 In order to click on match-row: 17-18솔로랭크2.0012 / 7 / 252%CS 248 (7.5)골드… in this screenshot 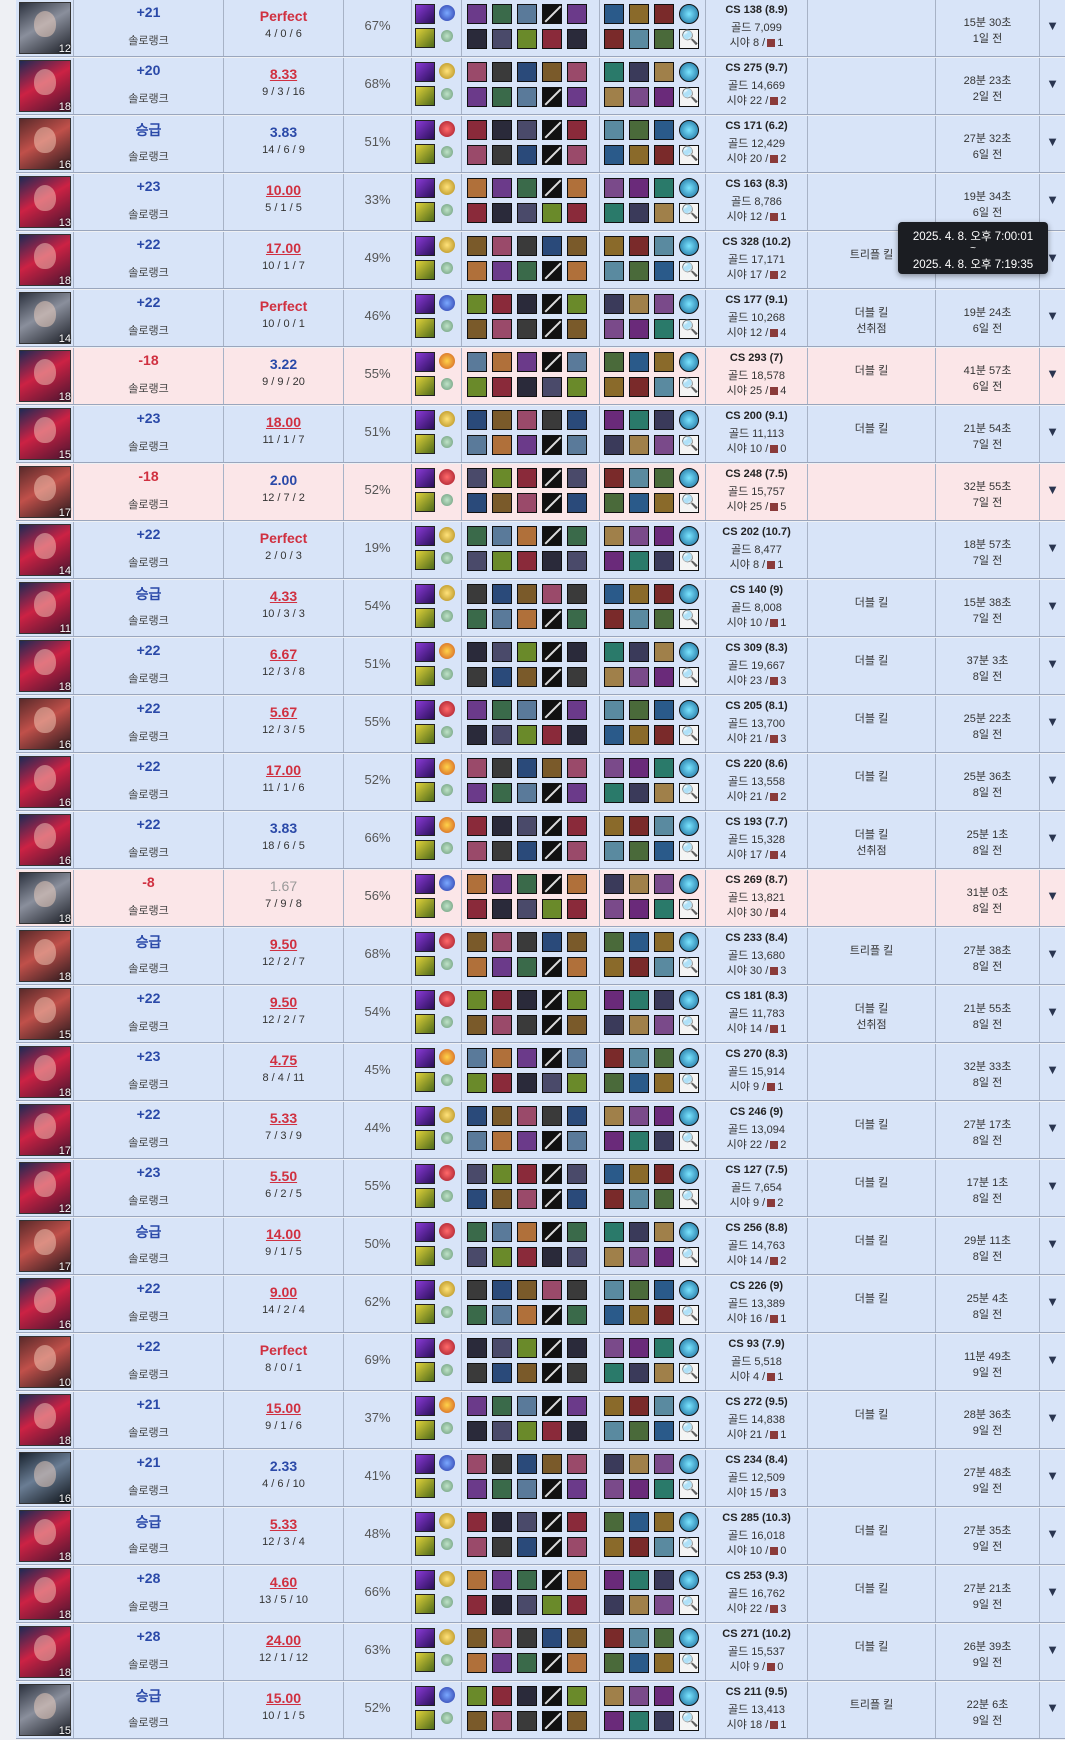, I will do `click(540, 492)`.